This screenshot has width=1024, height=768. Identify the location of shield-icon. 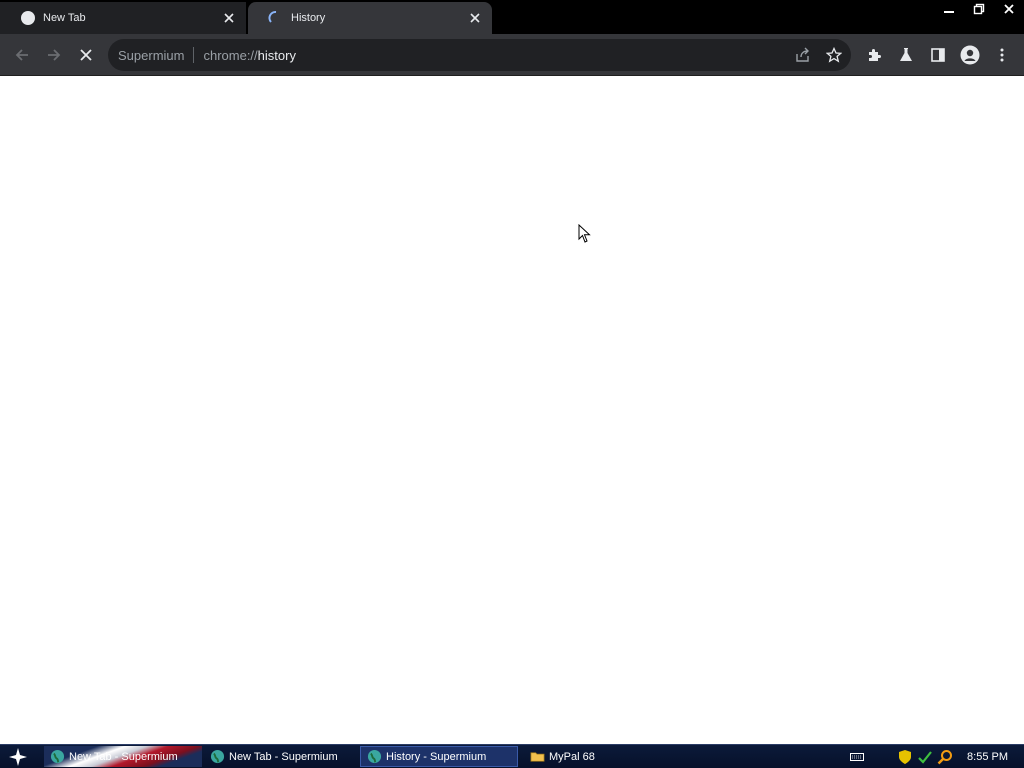
(905, 757).